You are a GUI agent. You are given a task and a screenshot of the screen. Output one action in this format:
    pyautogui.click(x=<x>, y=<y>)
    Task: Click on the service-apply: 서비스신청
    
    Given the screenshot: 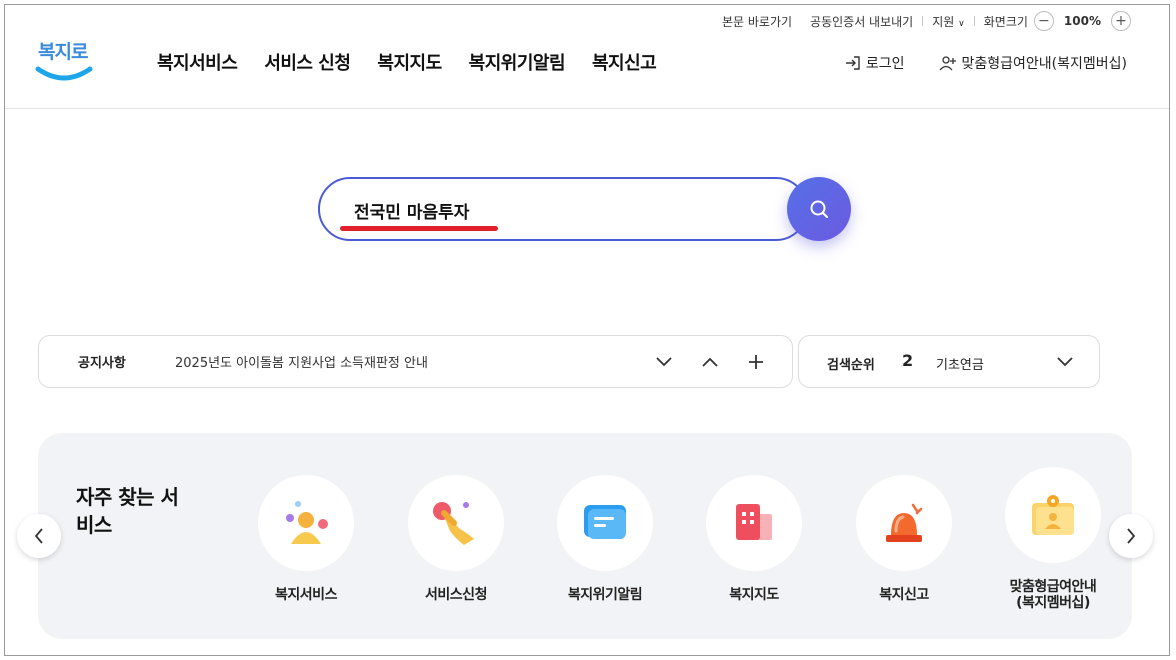 What is the action you would take?
    pyautogui.click(x=456, y=539)
    